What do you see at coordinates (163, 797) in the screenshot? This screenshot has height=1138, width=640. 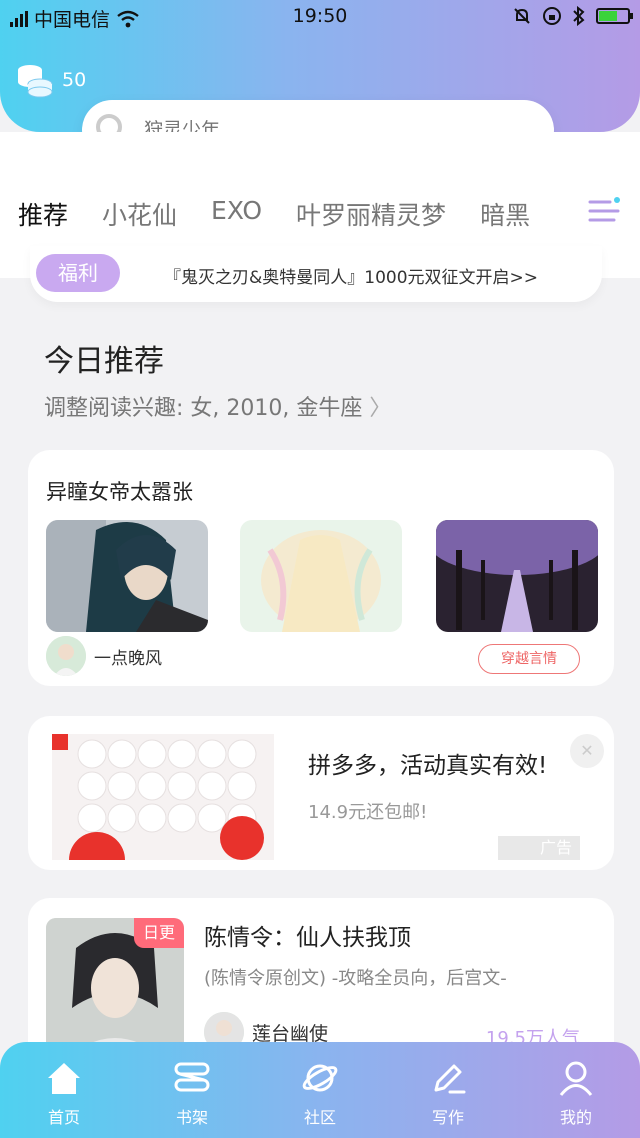 I see `ad-image` at bounding box center [163, 797].